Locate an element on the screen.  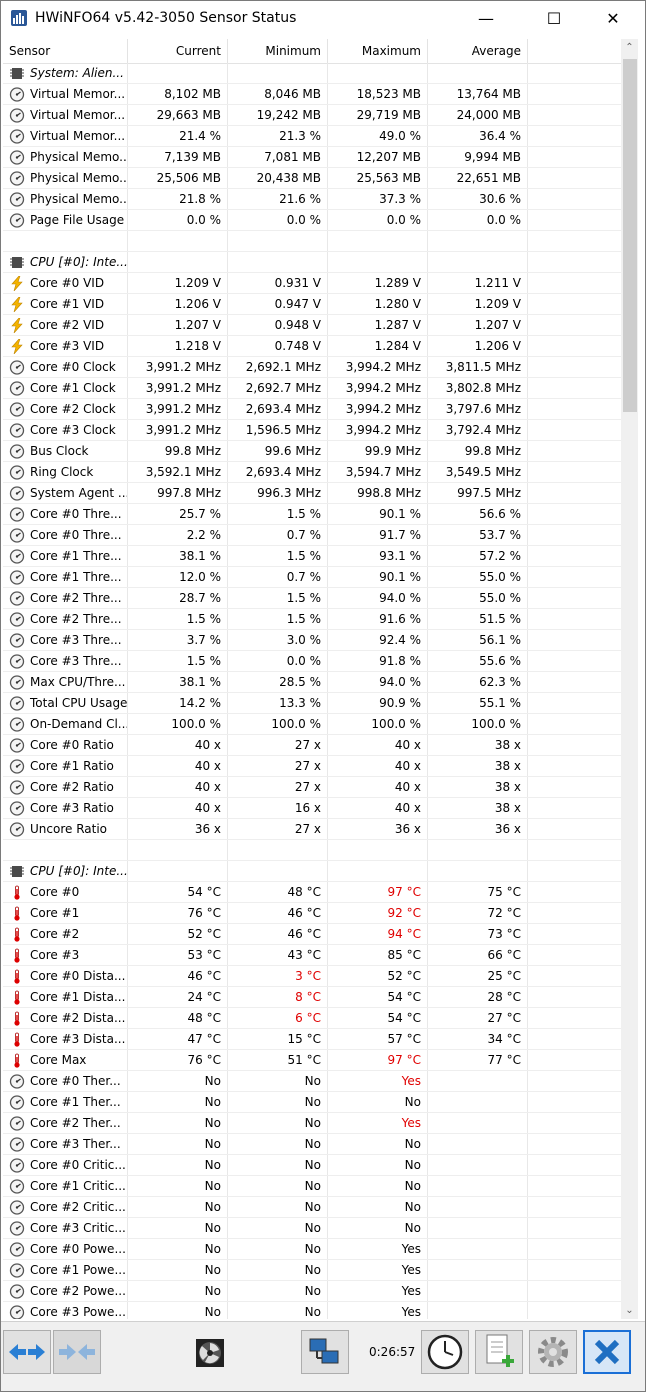
average-value: 1.211 V is located at coordinates (478, 283).